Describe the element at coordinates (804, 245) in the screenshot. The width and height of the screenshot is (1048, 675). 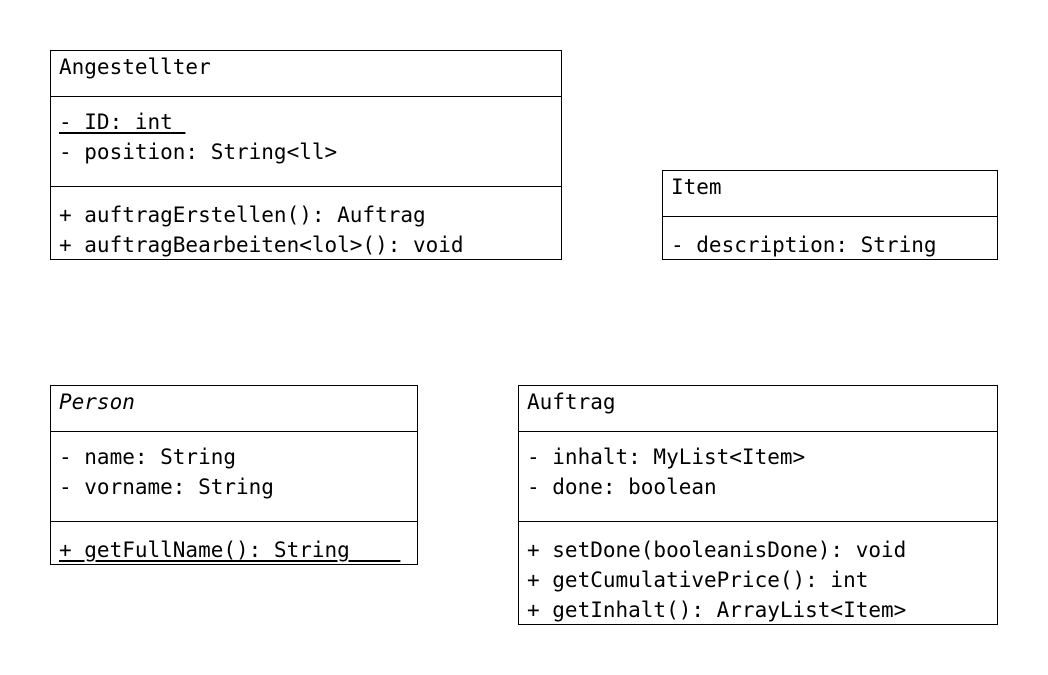
I see `attribute-description: - description: String` at that location.